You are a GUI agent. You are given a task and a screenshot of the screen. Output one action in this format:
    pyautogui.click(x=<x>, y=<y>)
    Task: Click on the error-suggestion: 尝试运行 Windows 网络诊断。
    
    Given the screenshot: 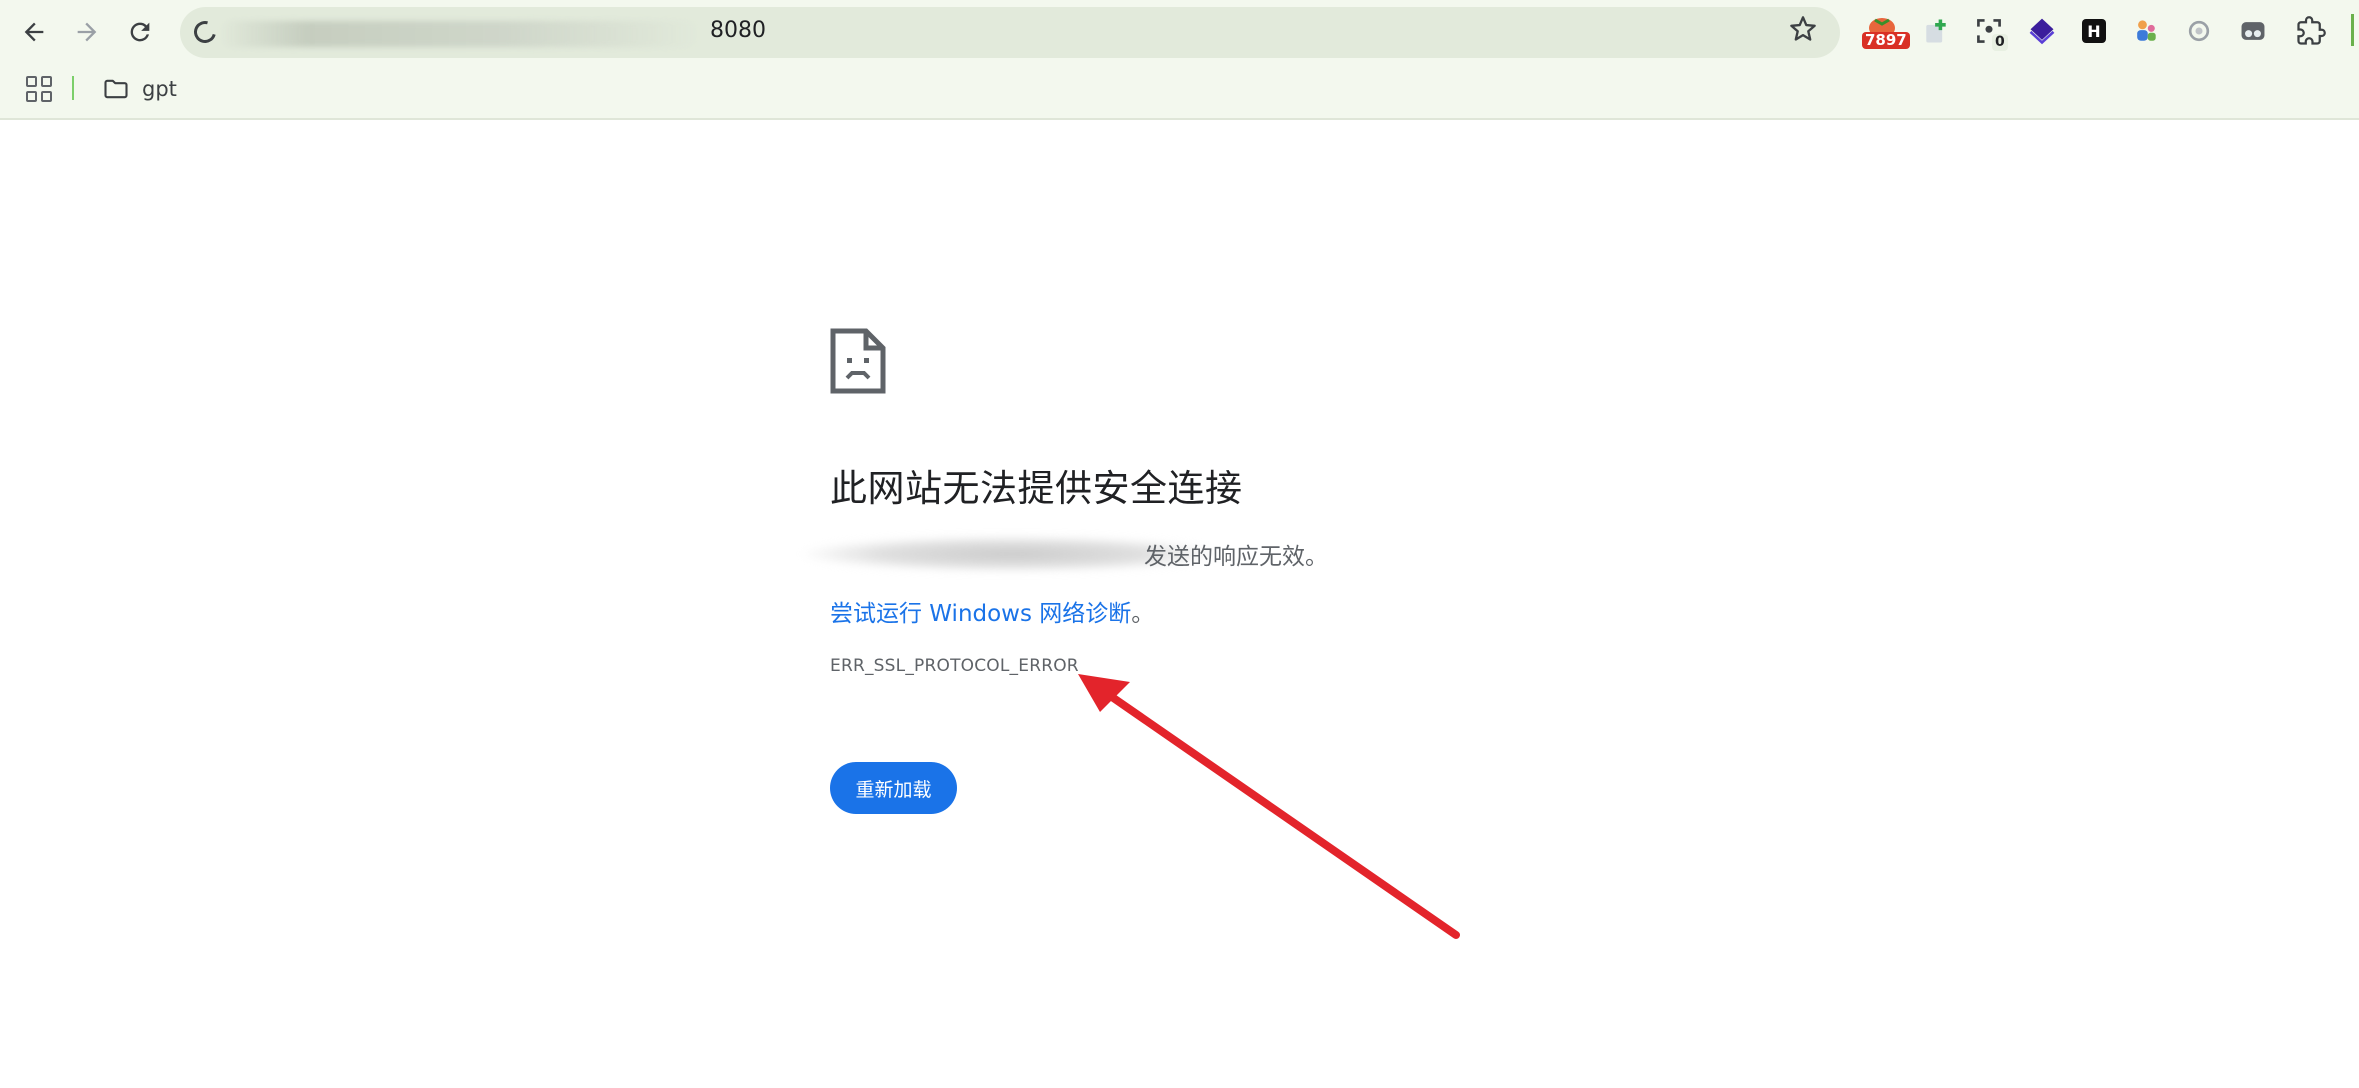 What is the action you would take?
    pyautogui.click(x=992, y=611)
    